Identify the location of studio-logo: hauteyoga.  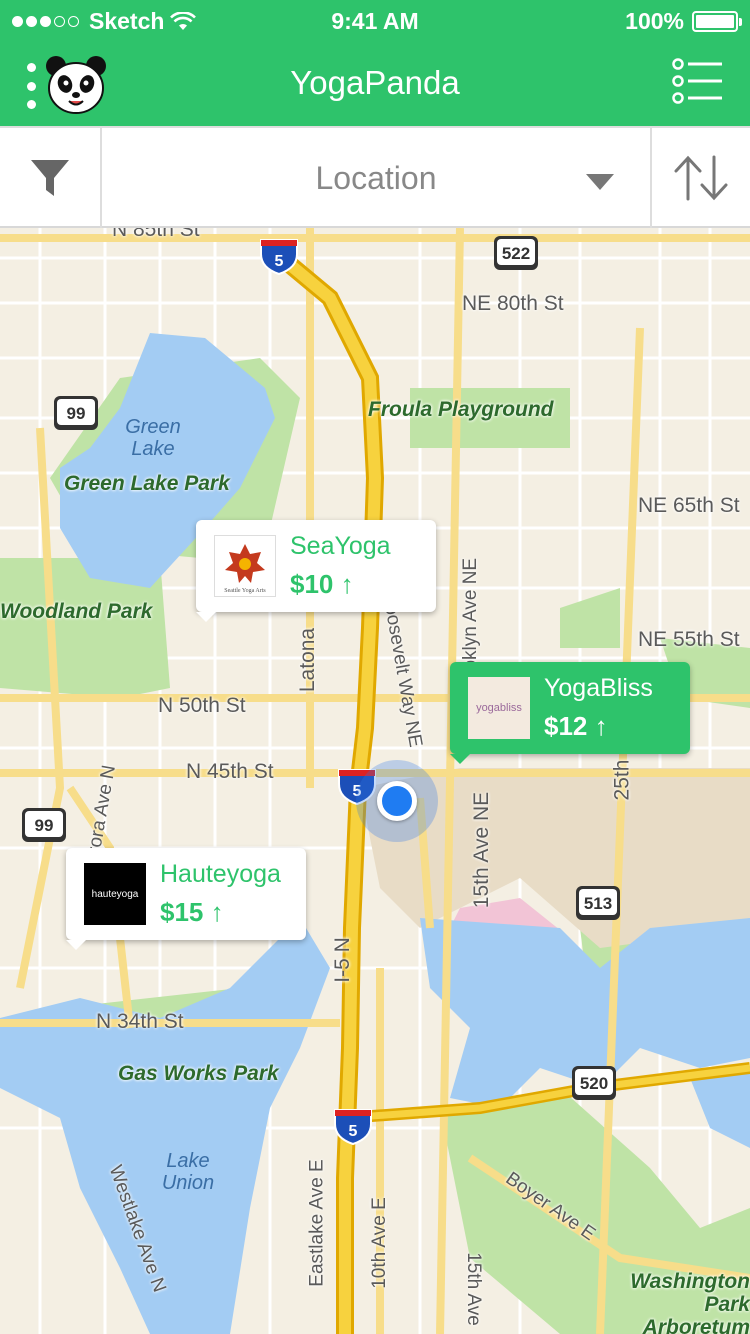
(115, 894).